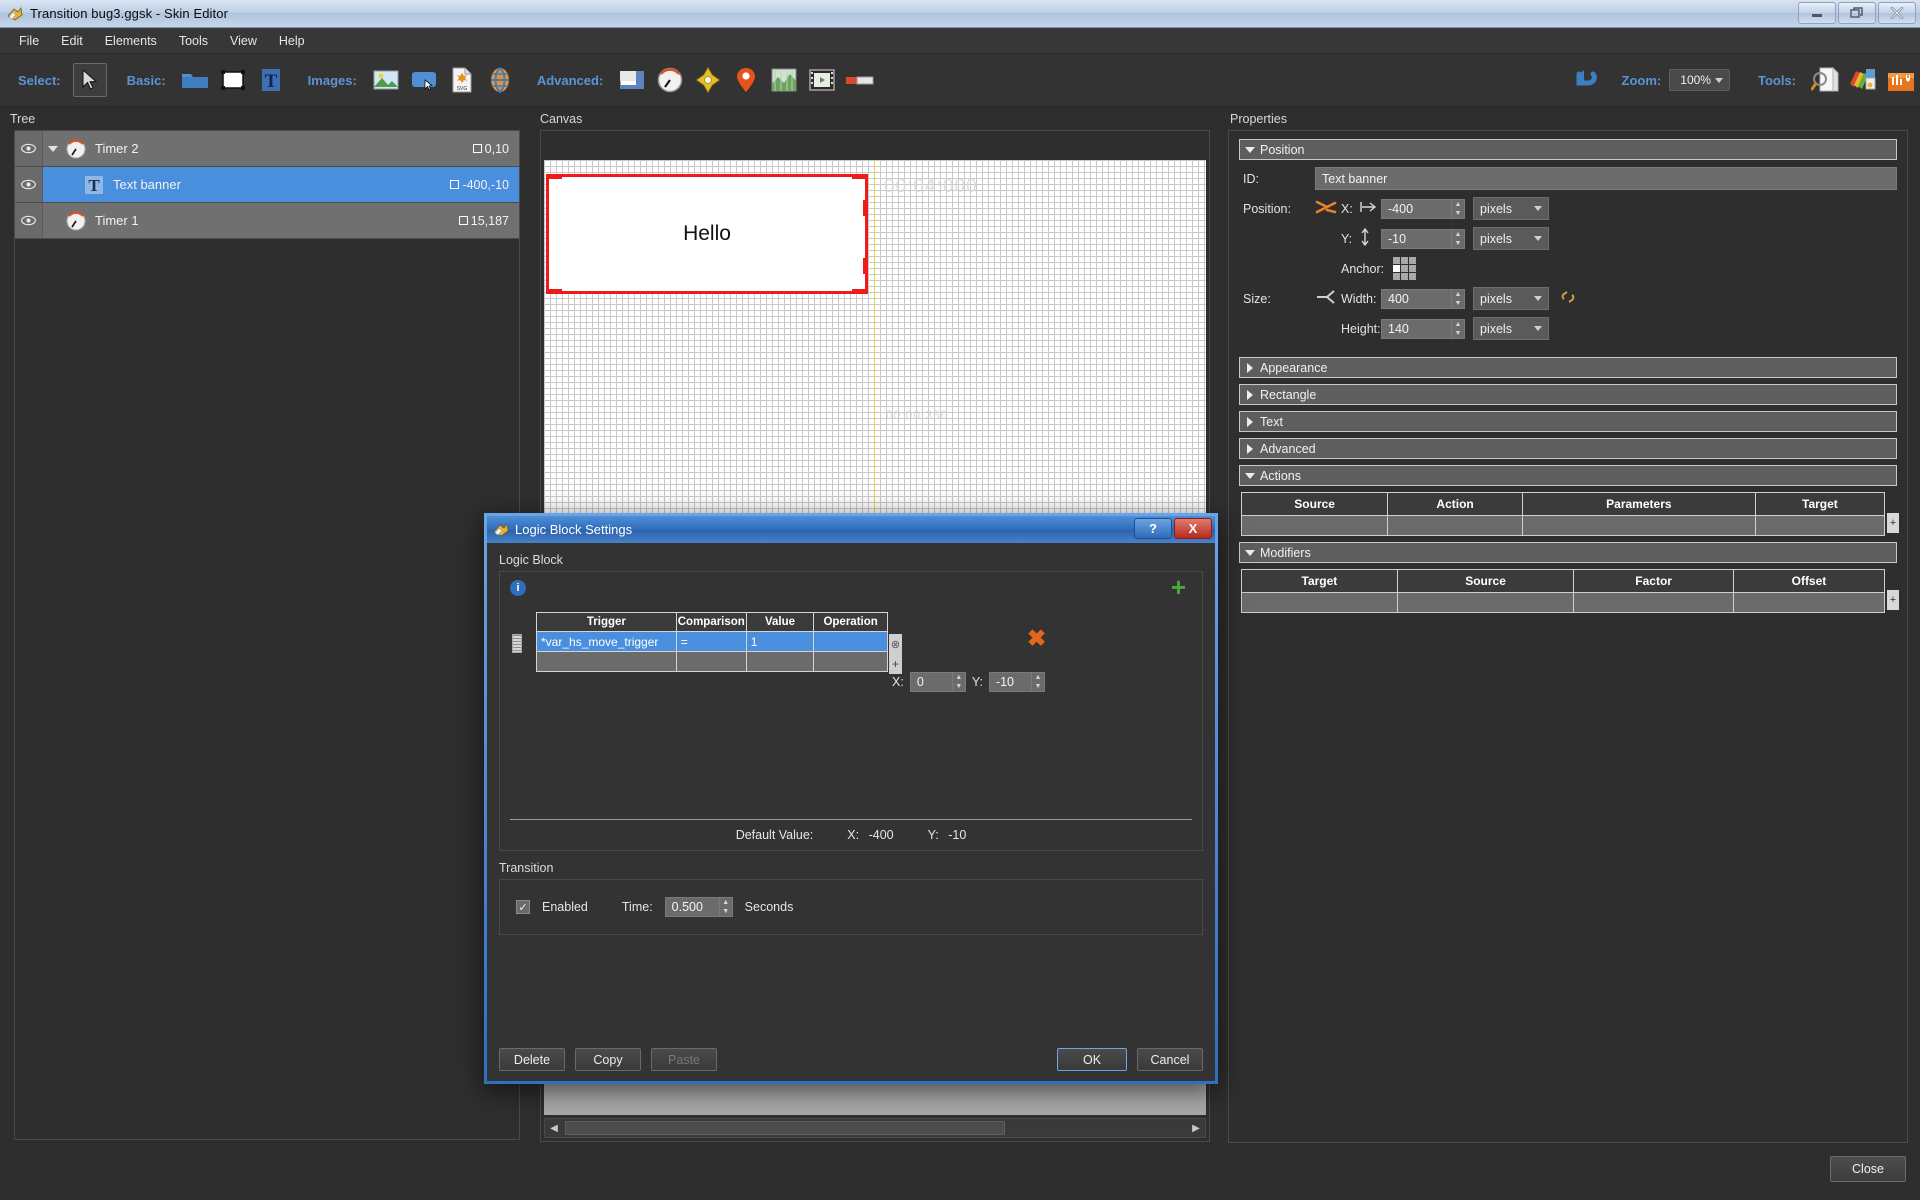 Image resolution: width=1920 pixels, height=1200 pixels. What do you see at coordinates (1511, 208) in the screenshot?
I see `x-units-select: pixels` at bounding box center [1511, 208].